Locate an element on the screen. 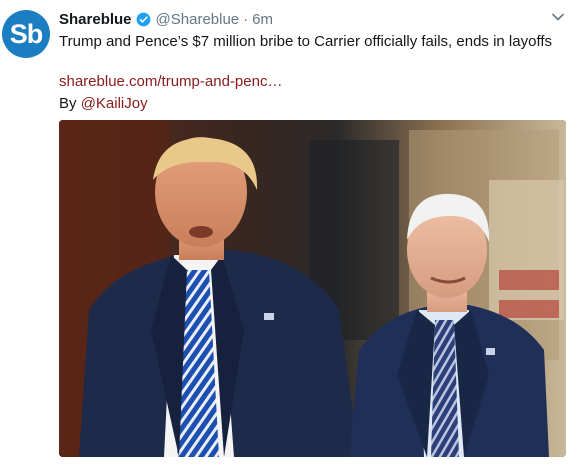  verified-badge-icon is located at coordinates (143, 19).